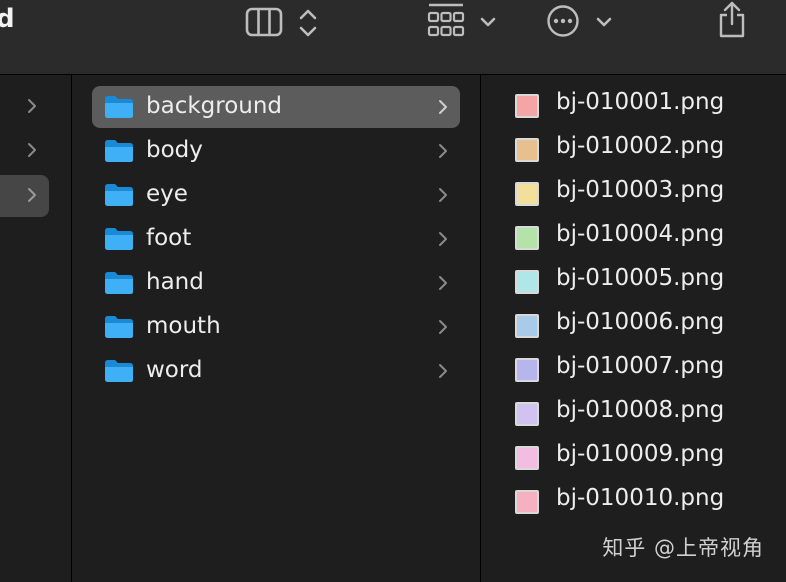 The image size is (786, 582). What do you see at coordinates (276, 239) in the screenshot?
I see `folder-item: foot` at bounding box center [276, 239].